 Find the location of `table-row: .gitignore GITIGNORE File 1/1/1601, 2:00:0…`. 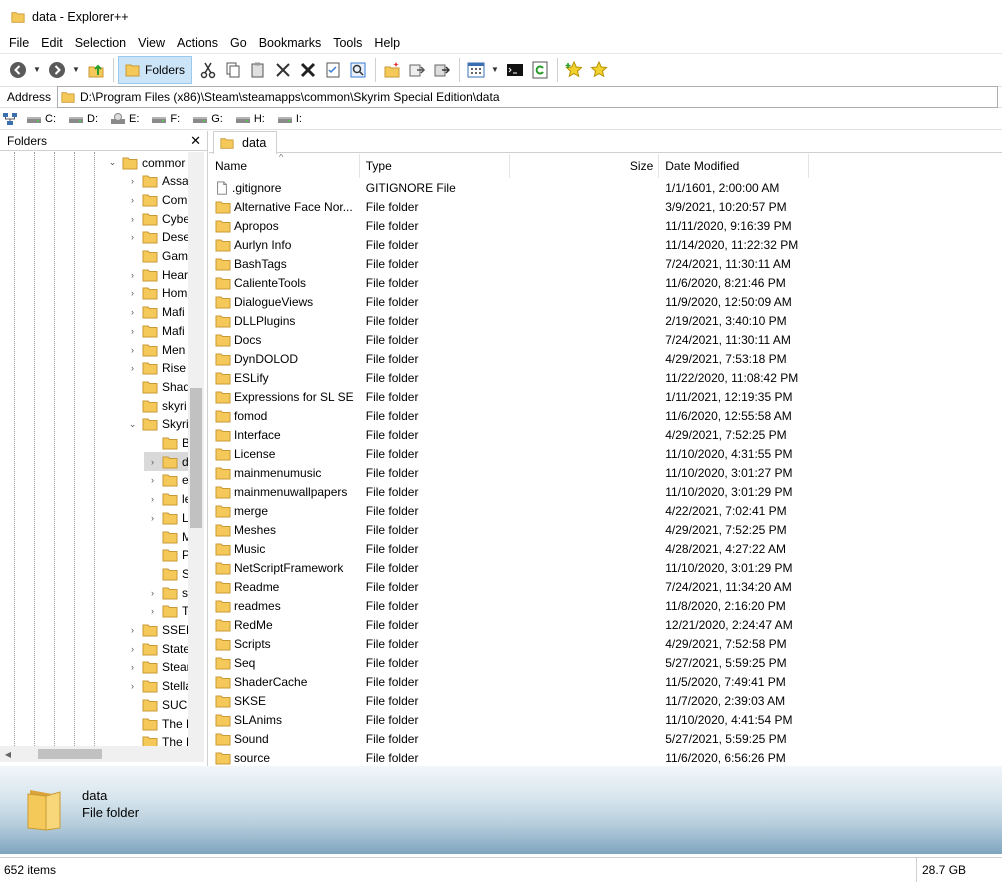

table-row: .gitignore GITIGNORE File 1/1/1601, 2:00:0… is located at coordinates (509, 187).